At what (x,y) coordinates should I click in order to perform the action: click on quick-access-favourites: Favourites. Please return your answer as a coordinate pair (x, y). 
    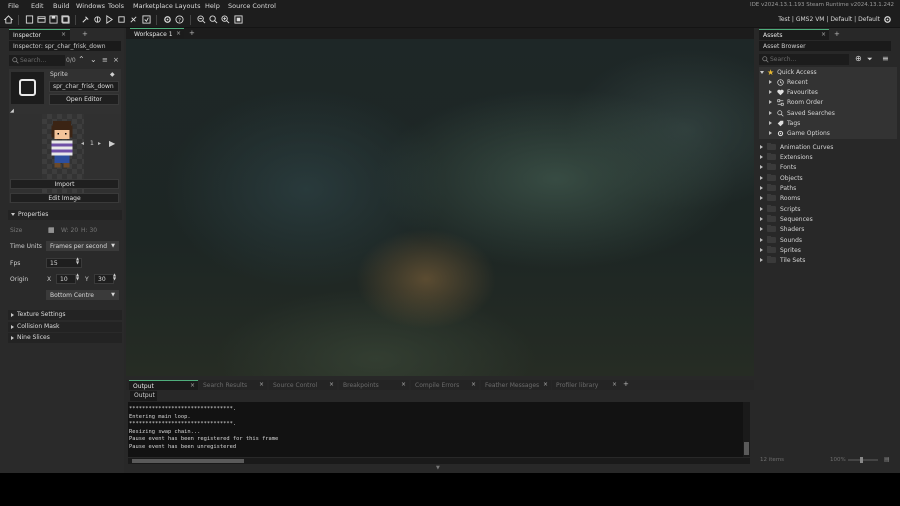
    Looking at the image, I should click on (793, 92).